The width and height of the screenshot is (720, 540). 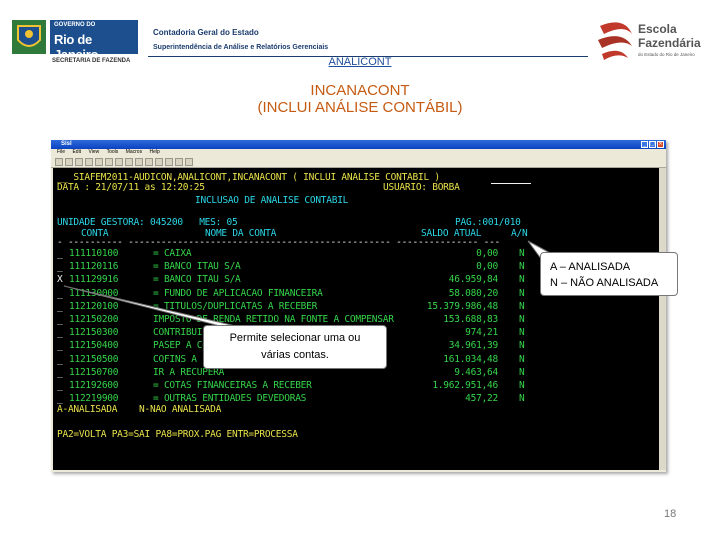 I want to click on row-nome: = FUNDO DE APLICACAO FINANCEIRA, so click(x=238, y=293).